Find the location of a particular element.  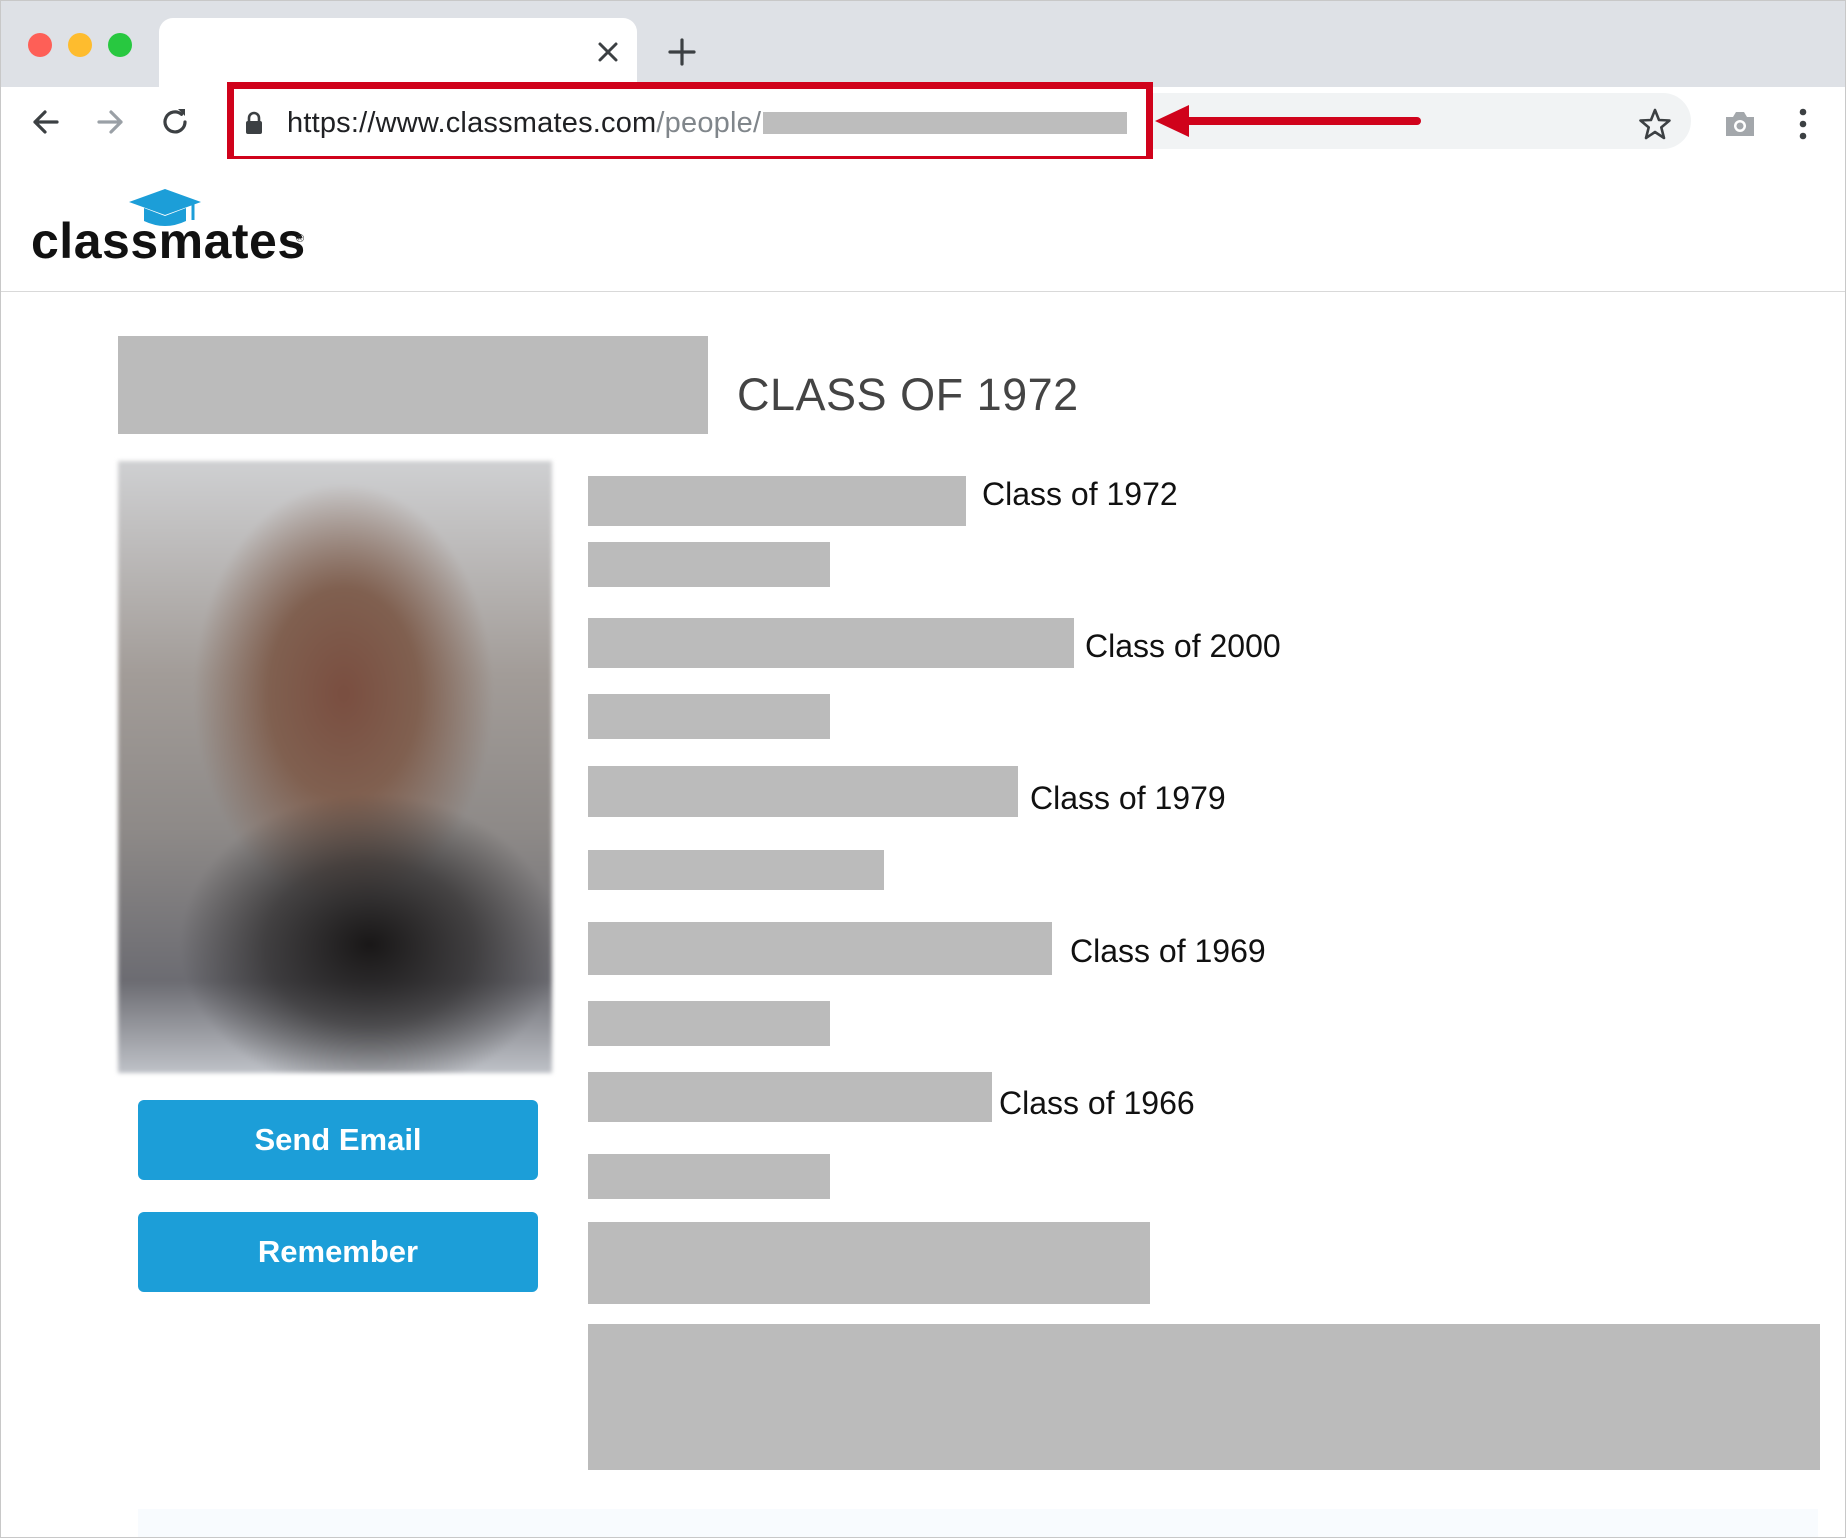

bottom-panel is located at coordinates (978, 1523).